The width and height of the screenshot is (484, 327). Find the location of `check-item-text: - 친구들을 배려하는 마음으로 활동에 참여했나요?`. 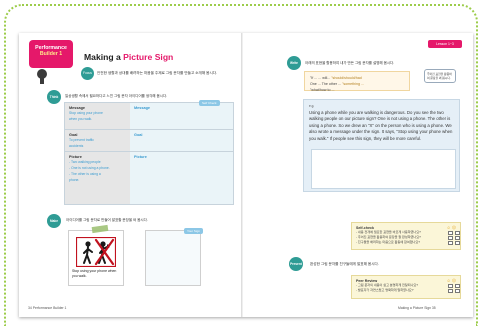

check-item-text: - 친구들을 배려하는 마음으로 활동에 참여했나요? is located at coordinates (388, 242).